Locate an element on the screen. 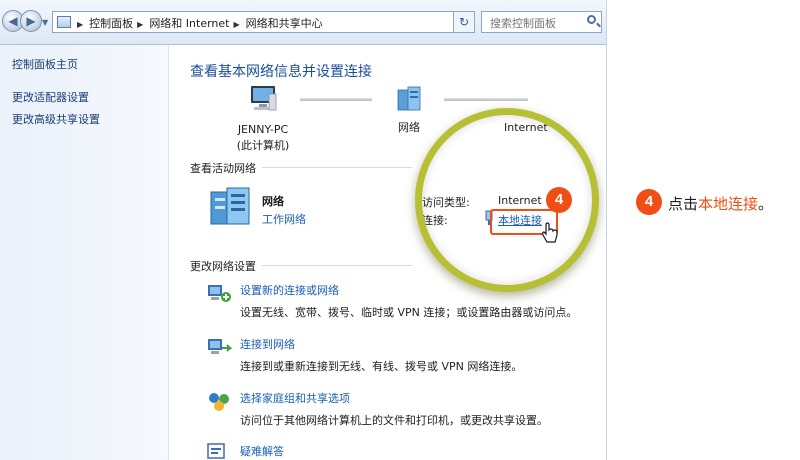 This screenshot has width=800, height=460. instruction-highlight: 本地连接 is located at coordinates (728, 204).